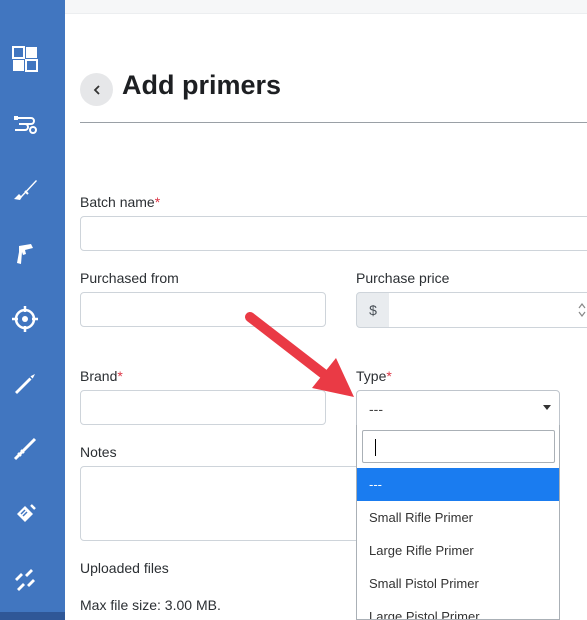  I want to click on sidebar-item-components, so click(25, 124).